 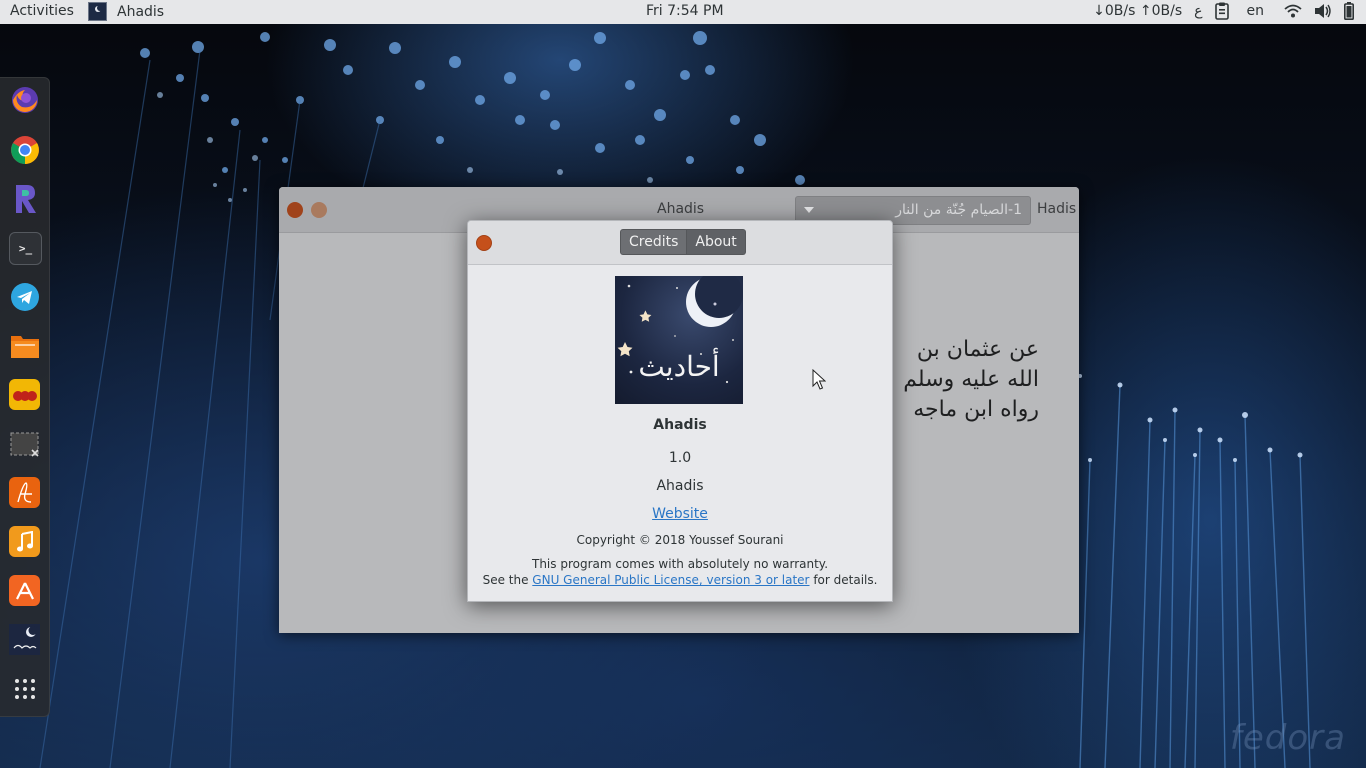 What do you see at coordinates (958, 210) in the screenshot?
I see `hadis-dropdown-value: 1-الصيام جُنّة من النار` at bounding box center [958, 210].